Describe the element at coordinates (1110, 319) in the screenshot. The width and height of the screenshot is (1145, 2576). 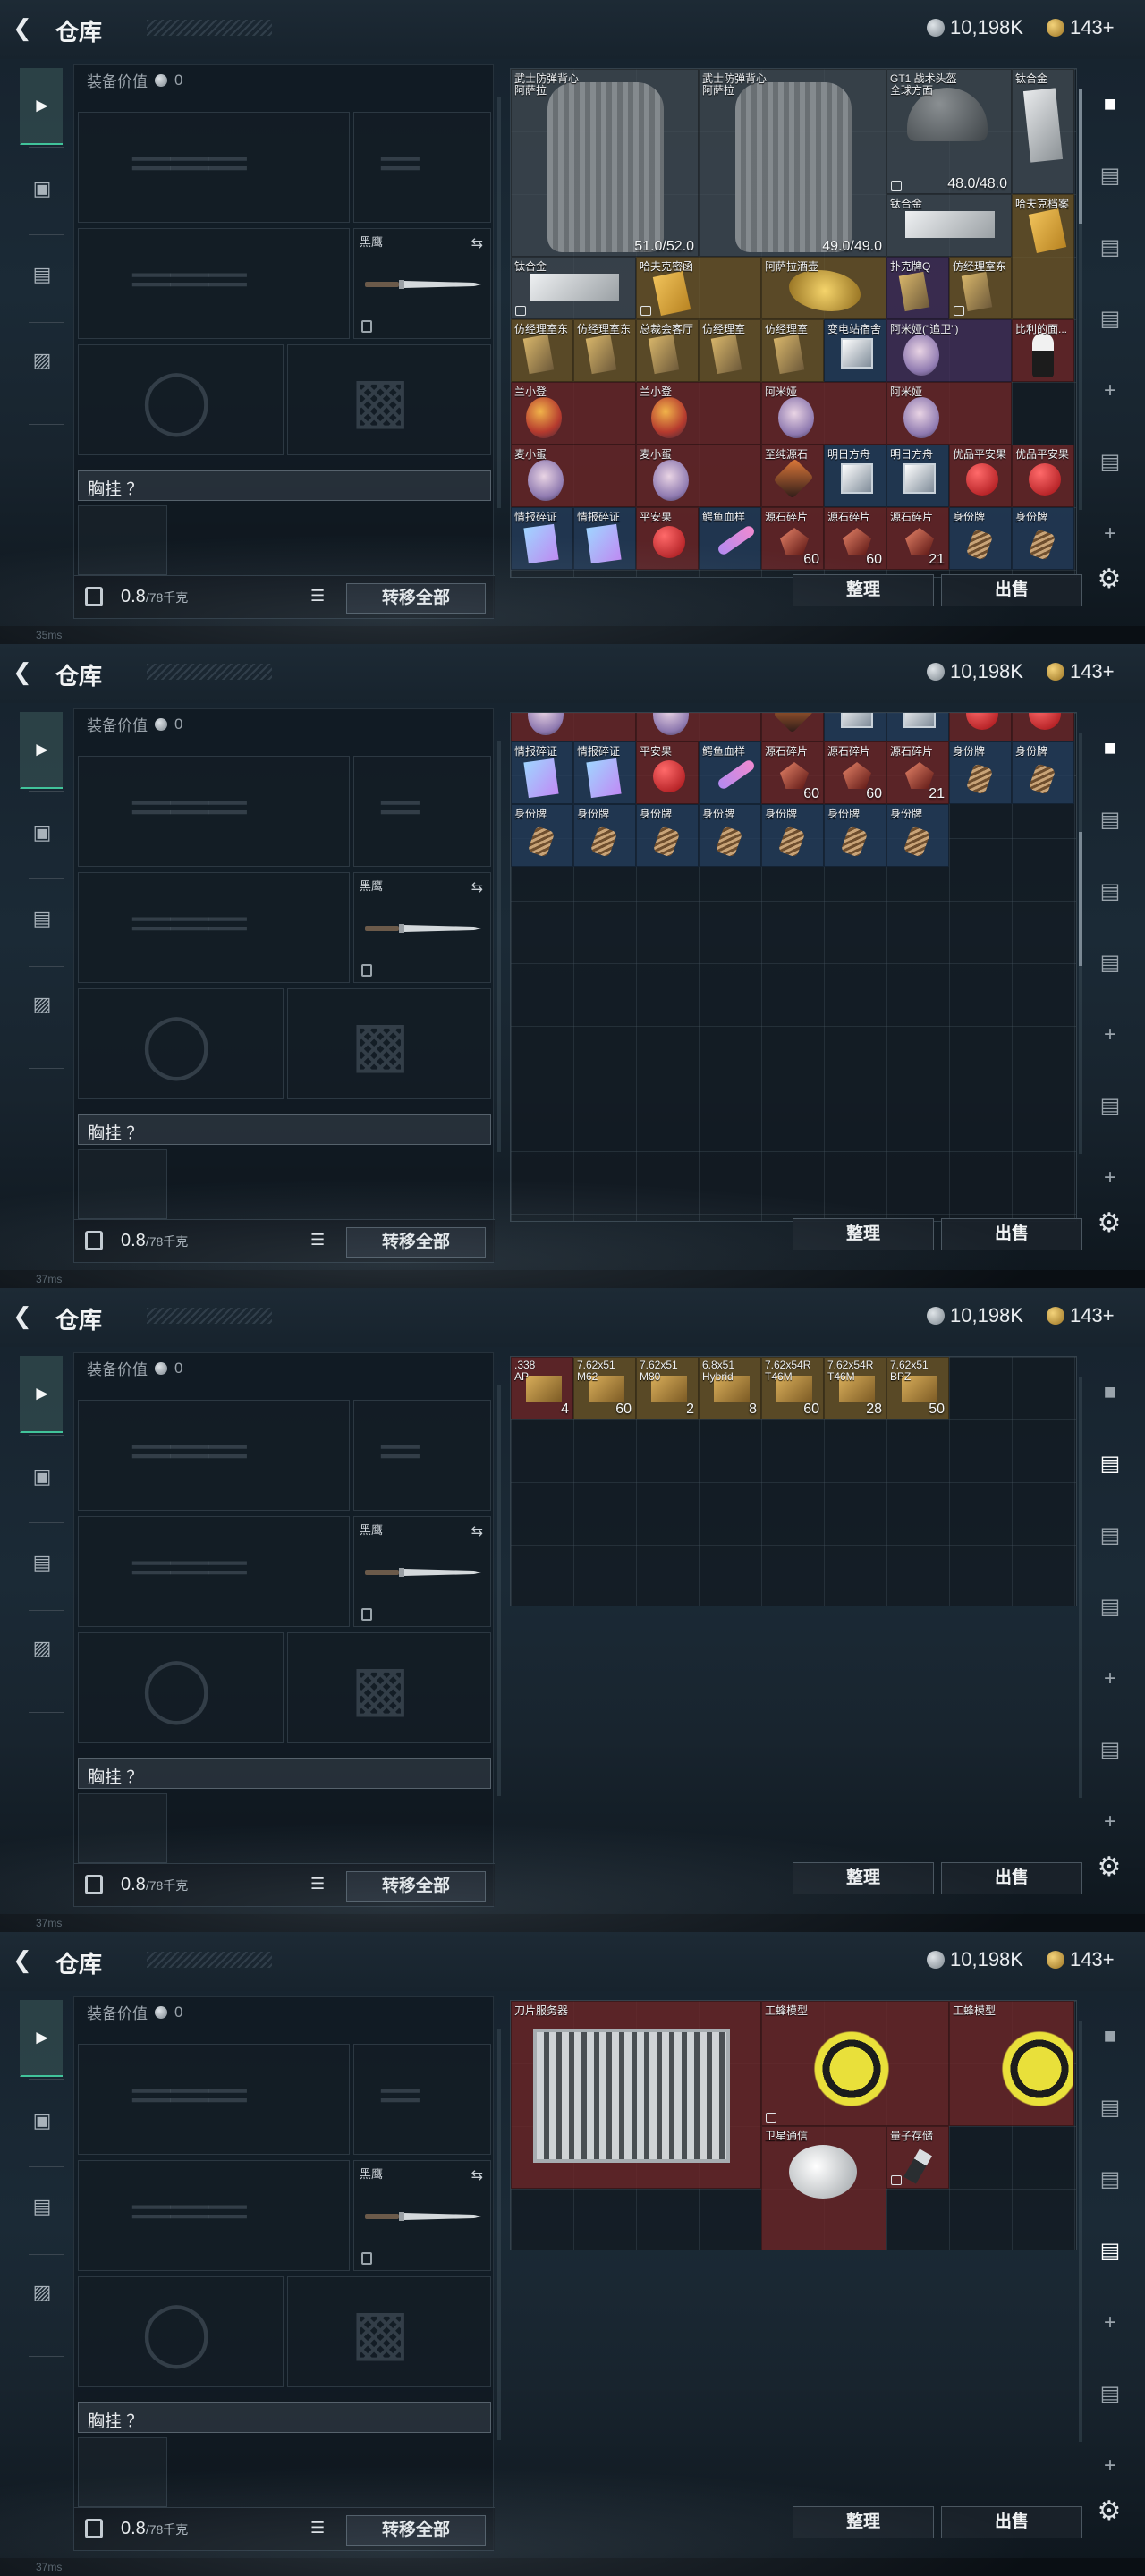
I see `tab-storage-3-icon: ▤` at that location.